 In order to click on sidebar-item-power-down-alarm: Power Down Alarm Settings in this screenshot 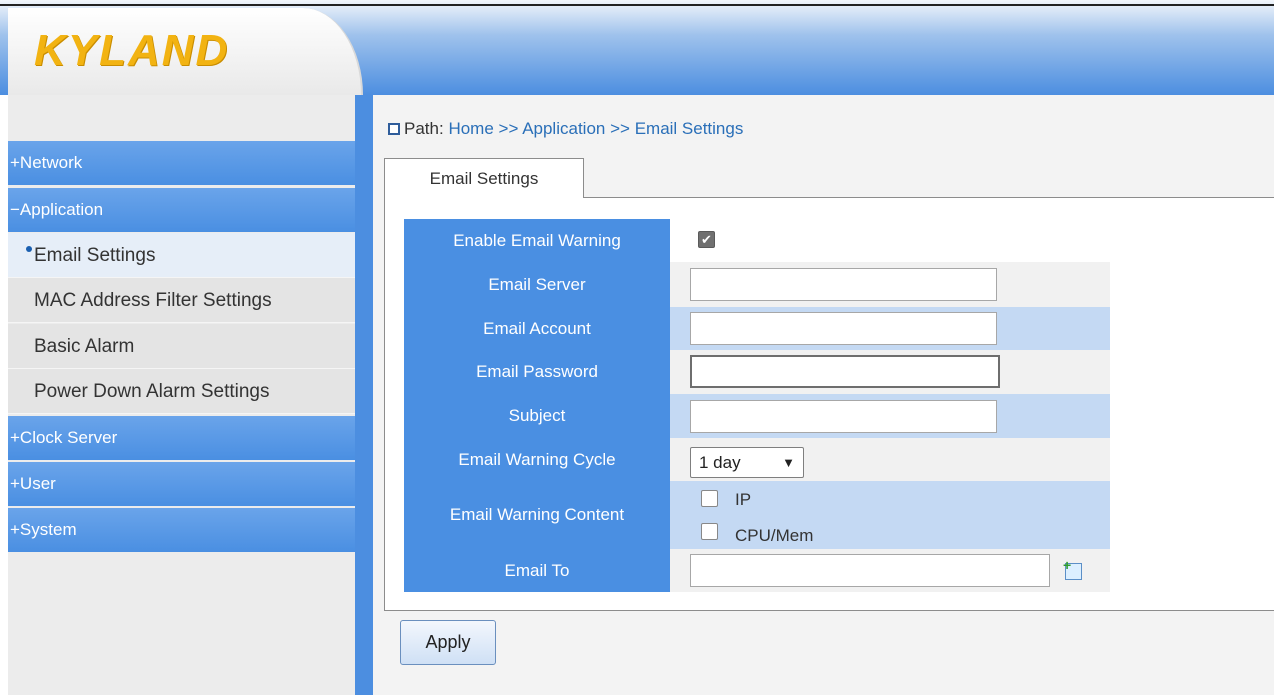, I will do `click(181, 391)`.